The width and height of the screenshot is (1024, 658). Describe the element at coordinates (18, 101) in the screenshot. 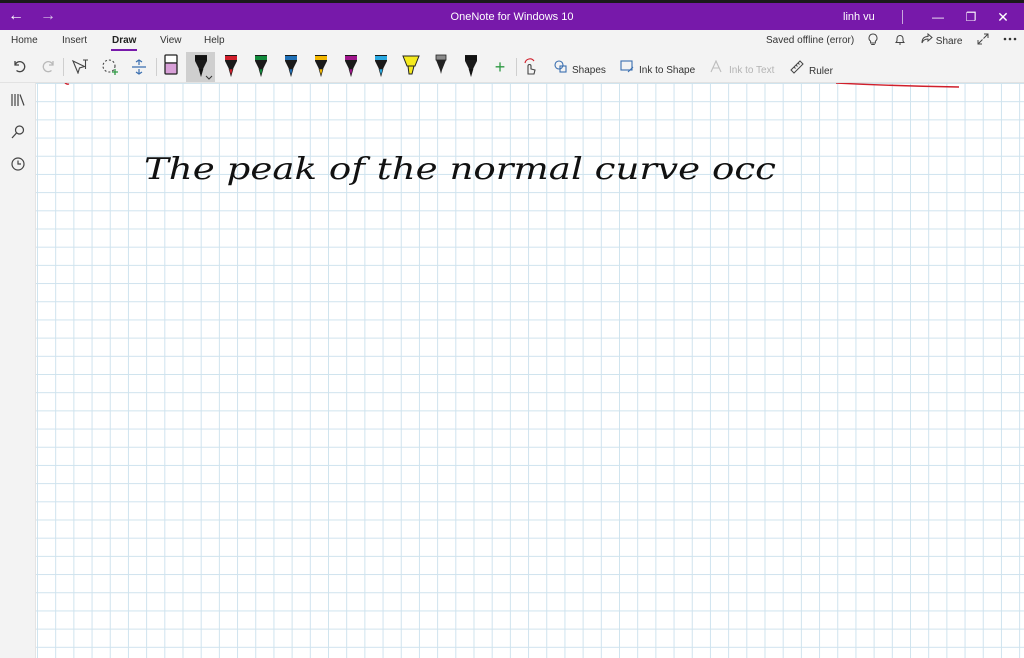

I see `notebooks-icon` at that location.